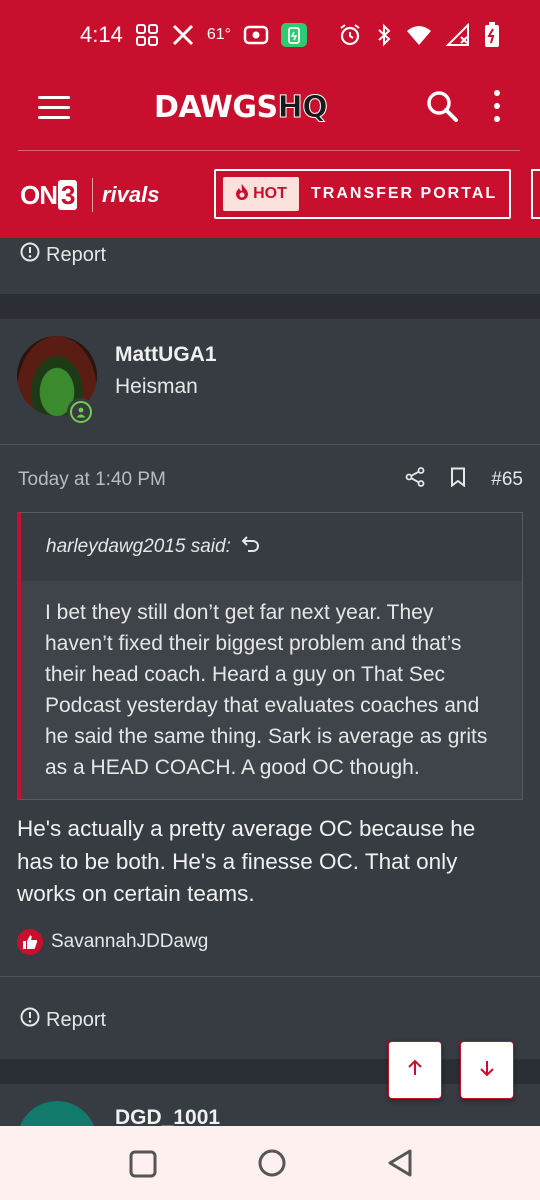  I want to click on flame-icon, so click(242, 194).